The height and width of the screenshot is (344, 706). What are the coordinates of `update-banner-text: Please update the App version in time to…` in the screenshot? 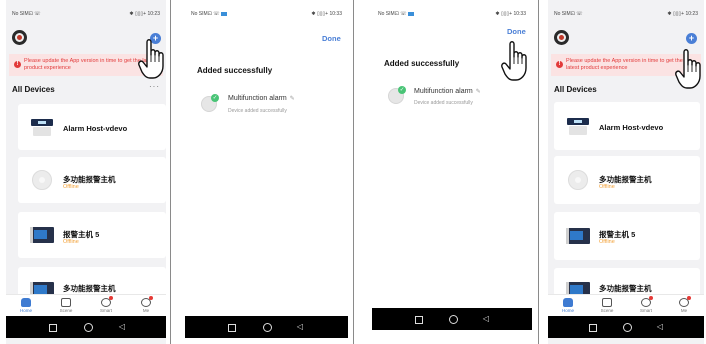 It's located at (624, 64).